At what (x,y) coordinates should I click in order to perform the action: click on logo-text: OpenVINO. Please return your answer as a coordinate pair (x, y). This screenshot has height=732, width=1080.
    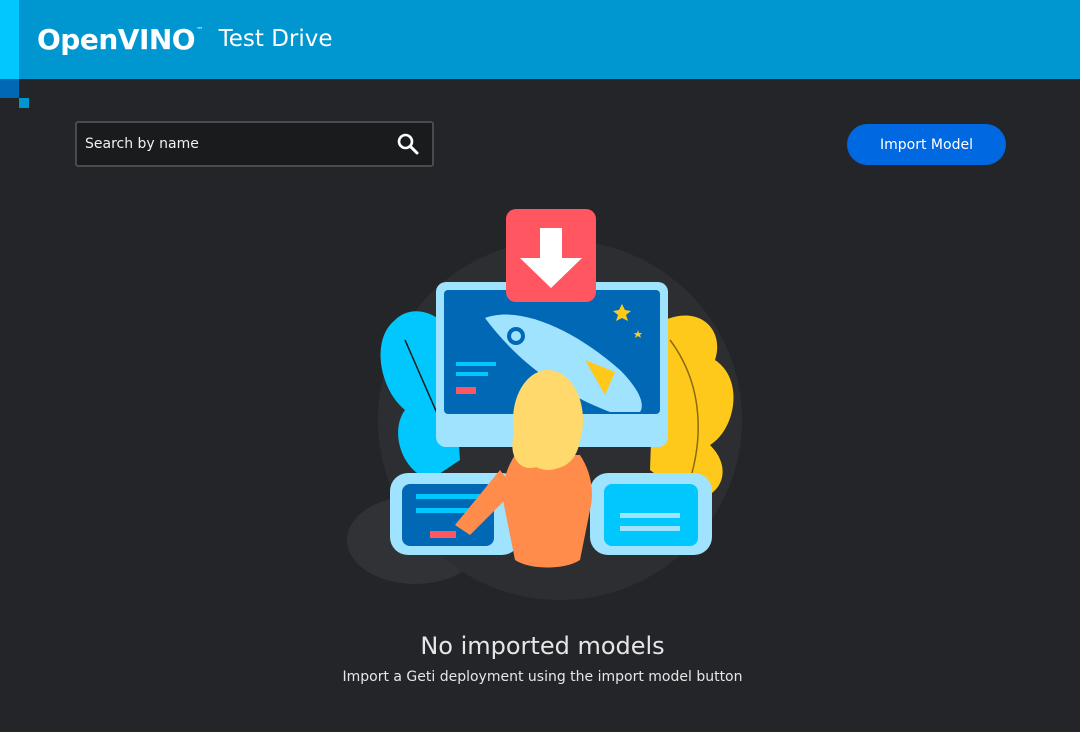
    Looking at the image, I should click on (116, 39).